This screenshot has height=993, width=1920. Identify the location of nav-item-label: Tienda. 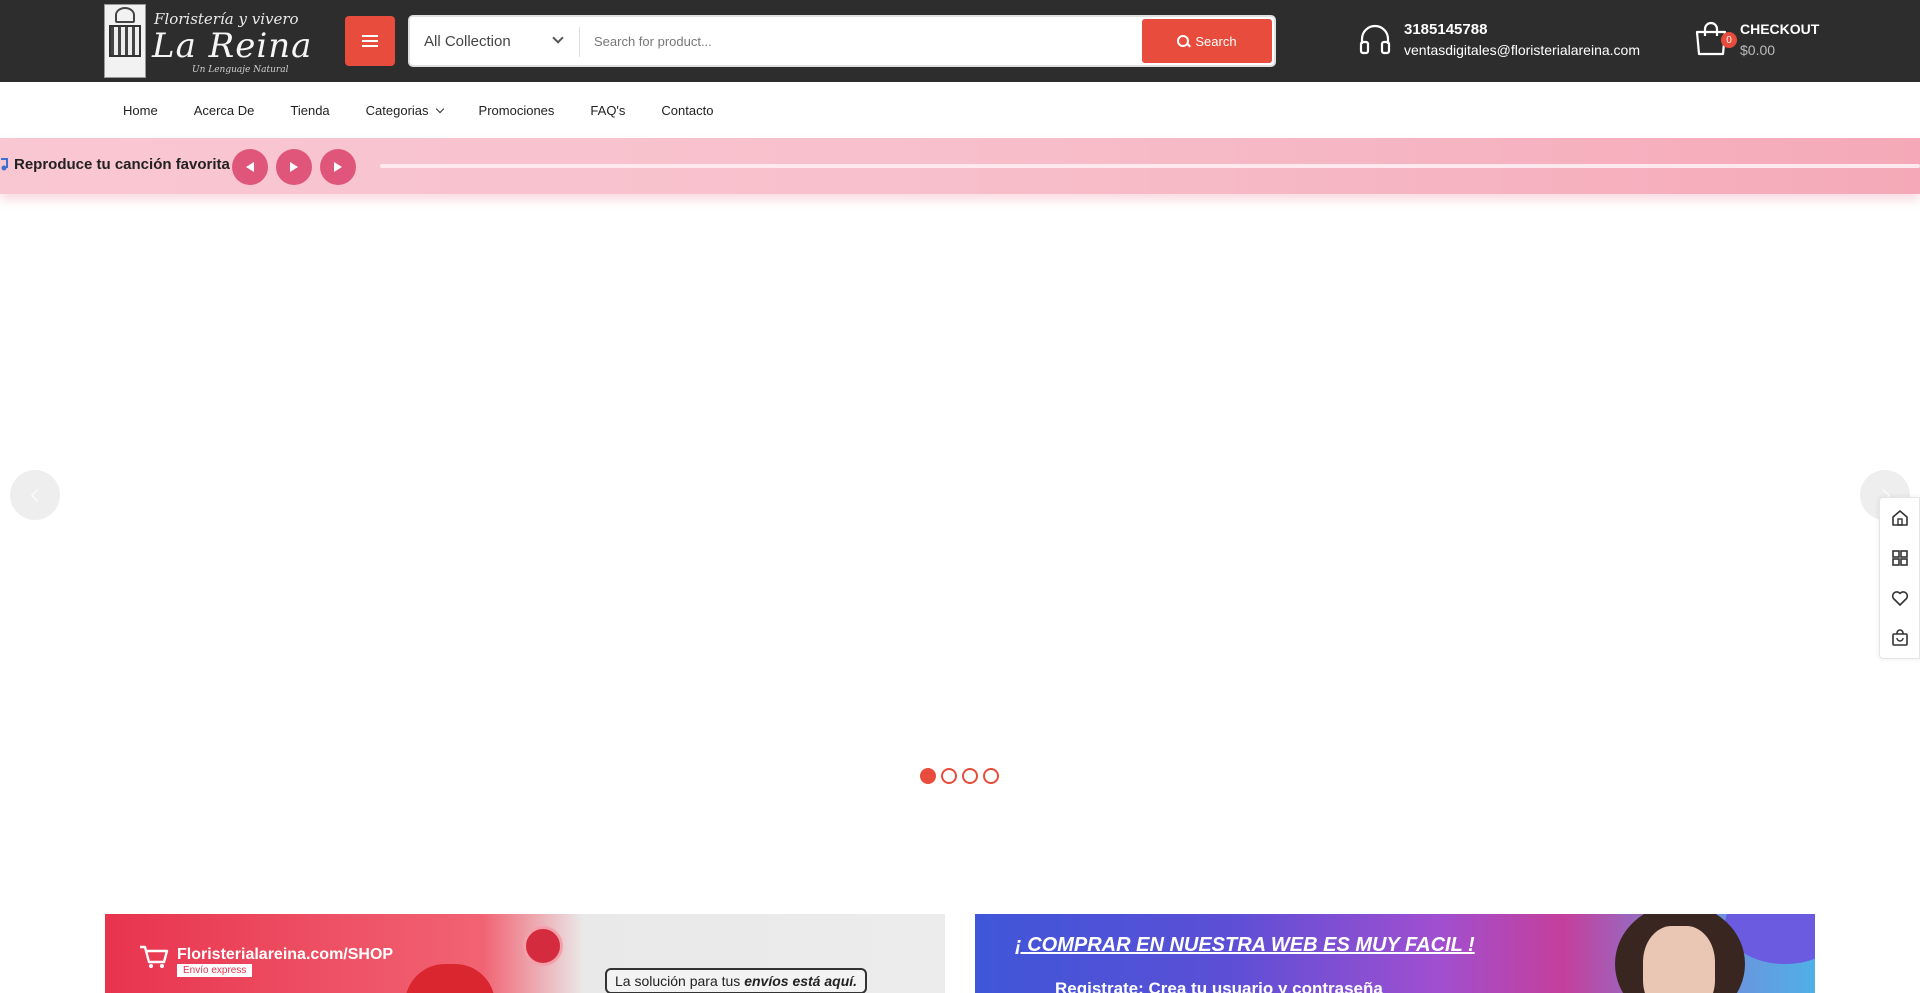
(310, 110).